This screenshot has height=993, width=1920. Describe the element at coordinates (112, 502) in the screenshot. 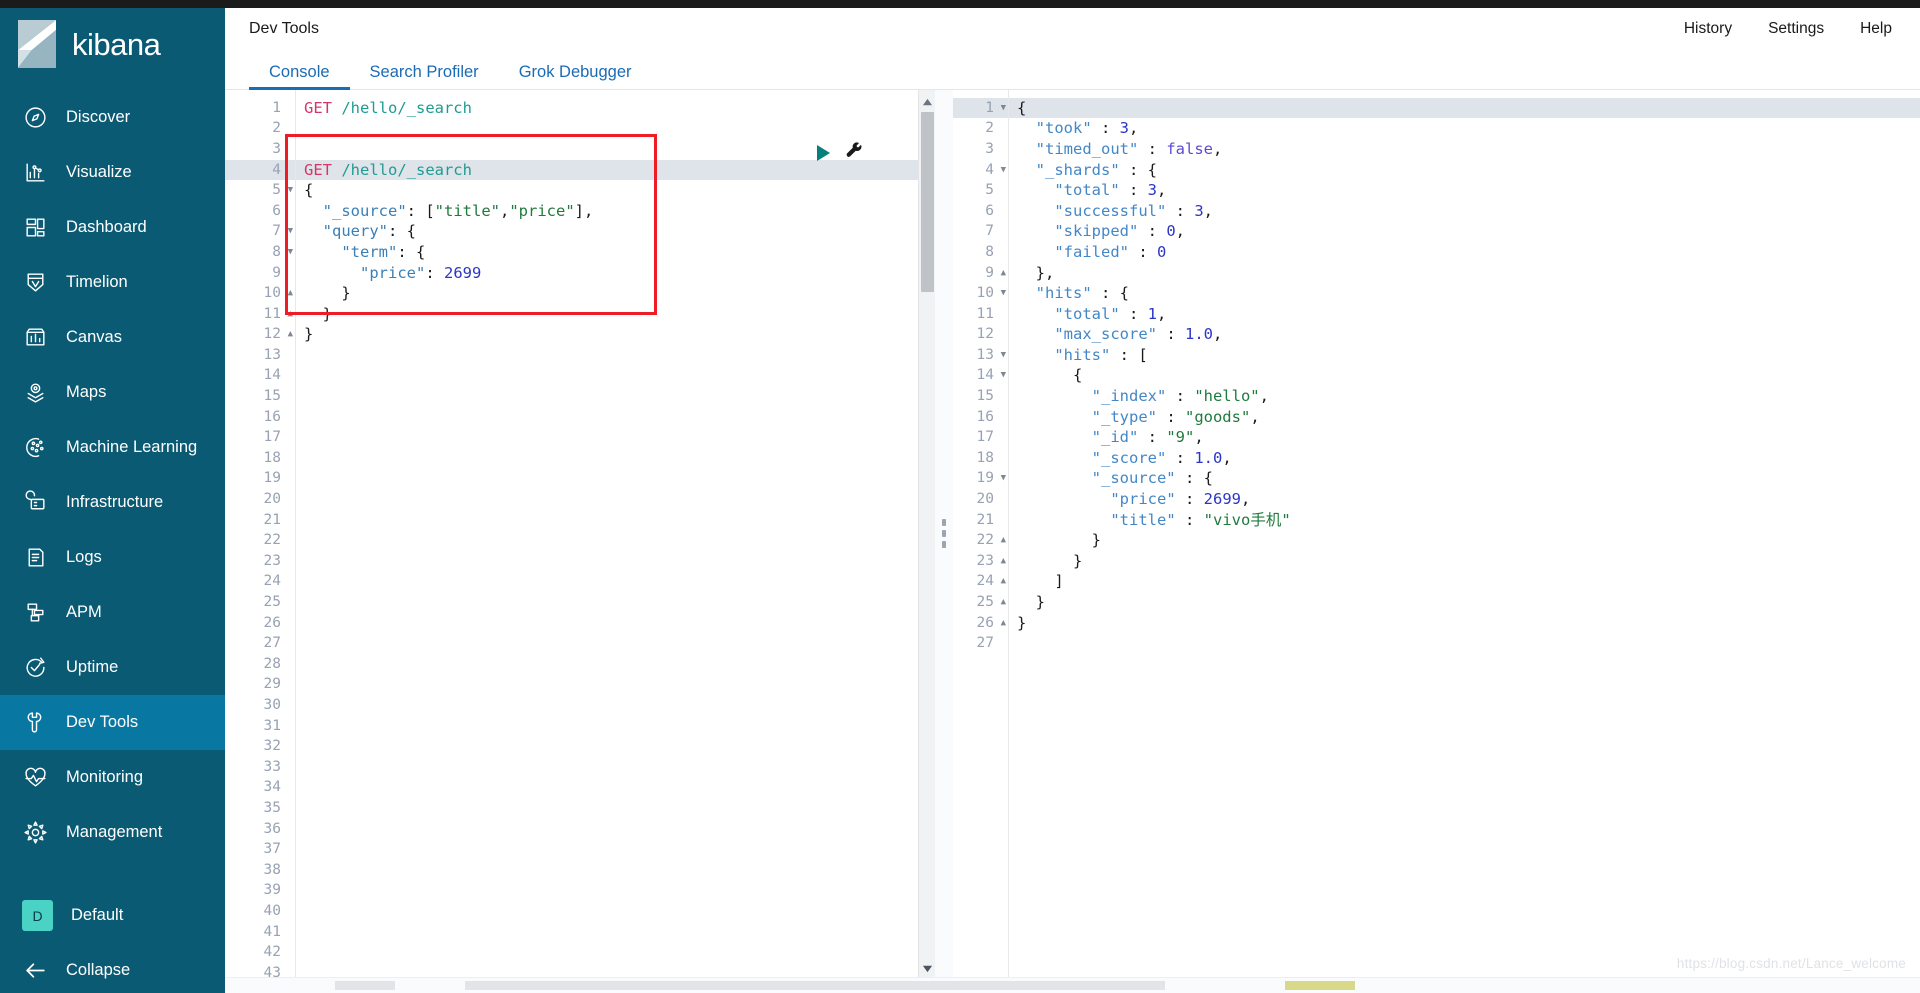

I see `sidebar-item-infrastructure: Infrastructure` at that location.